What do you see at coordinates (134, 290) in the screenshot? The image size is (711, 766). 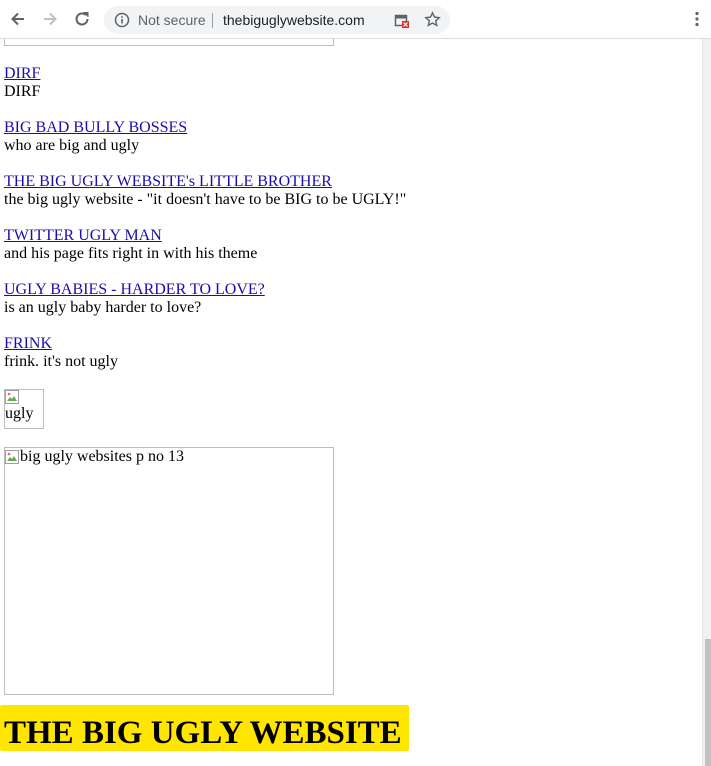 I see `link-ugly-babies: UGLY BABIES - HARDER TO LOVE?` at bounding box center [134, 290].